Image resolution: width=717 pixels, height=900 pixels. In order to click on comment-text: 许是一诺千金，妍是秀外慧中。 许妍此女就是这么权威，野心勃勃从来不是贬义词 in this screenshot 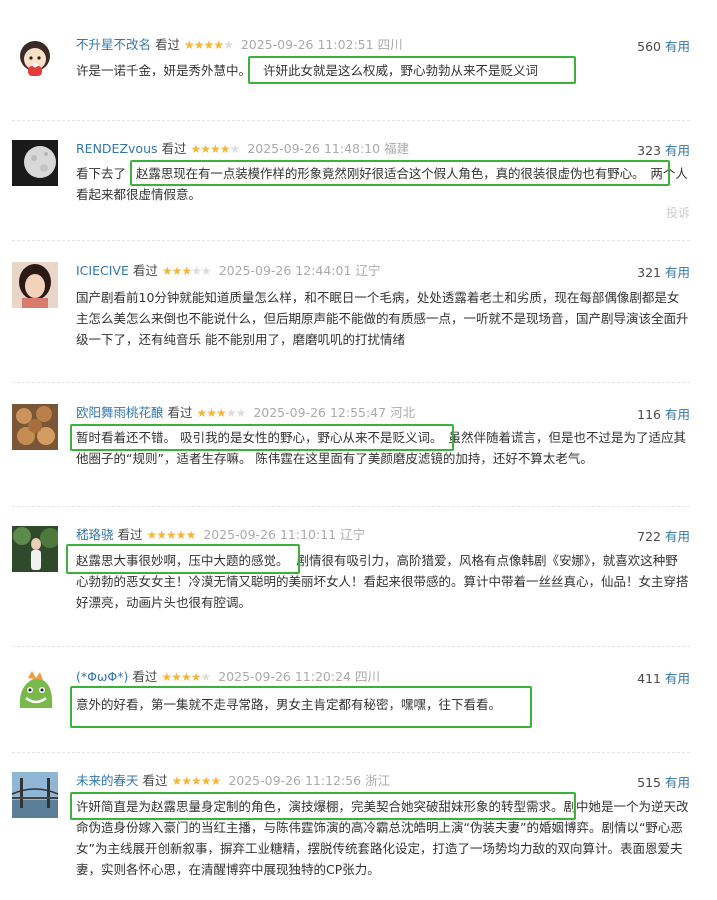, I will do `click(383, 70)`.